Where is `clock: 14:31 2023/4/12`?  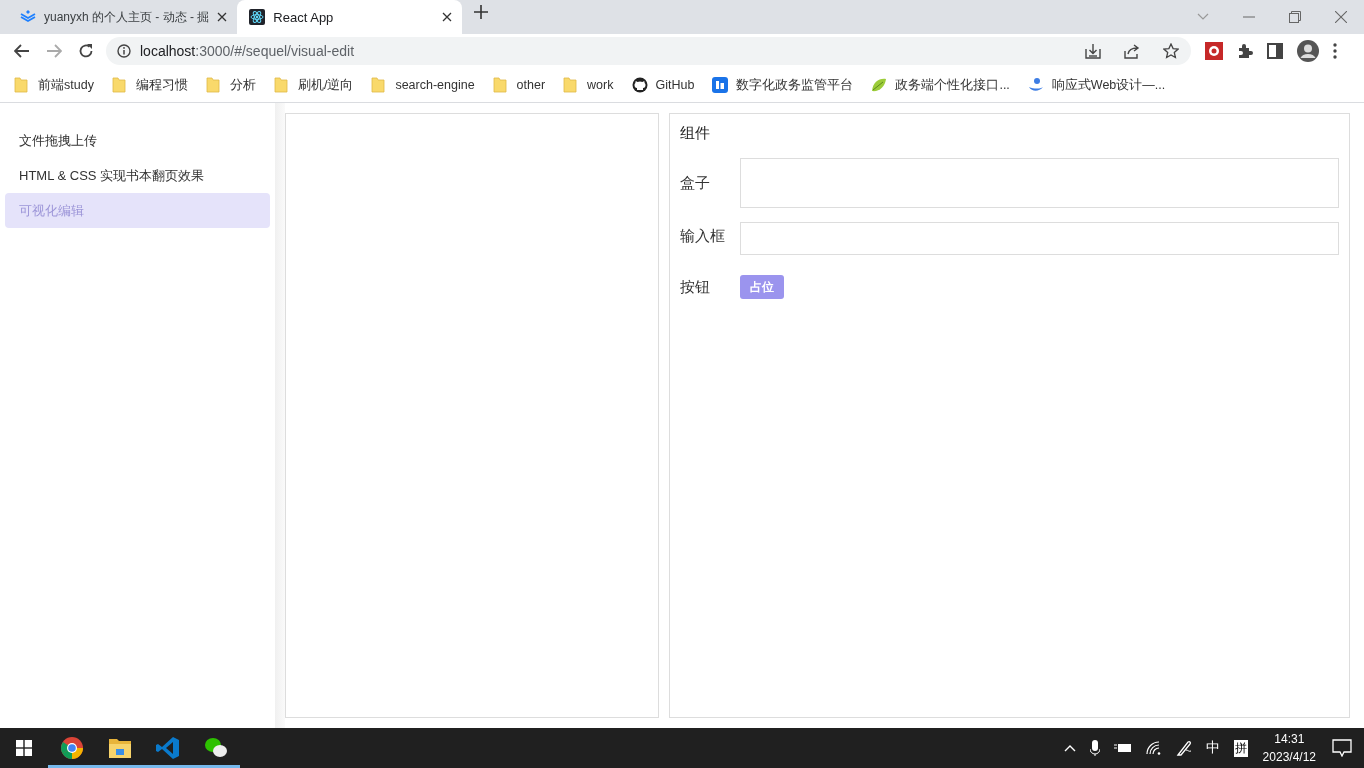
clock: 14:31 2023/4/12 is located at coordinates (1289, 748).